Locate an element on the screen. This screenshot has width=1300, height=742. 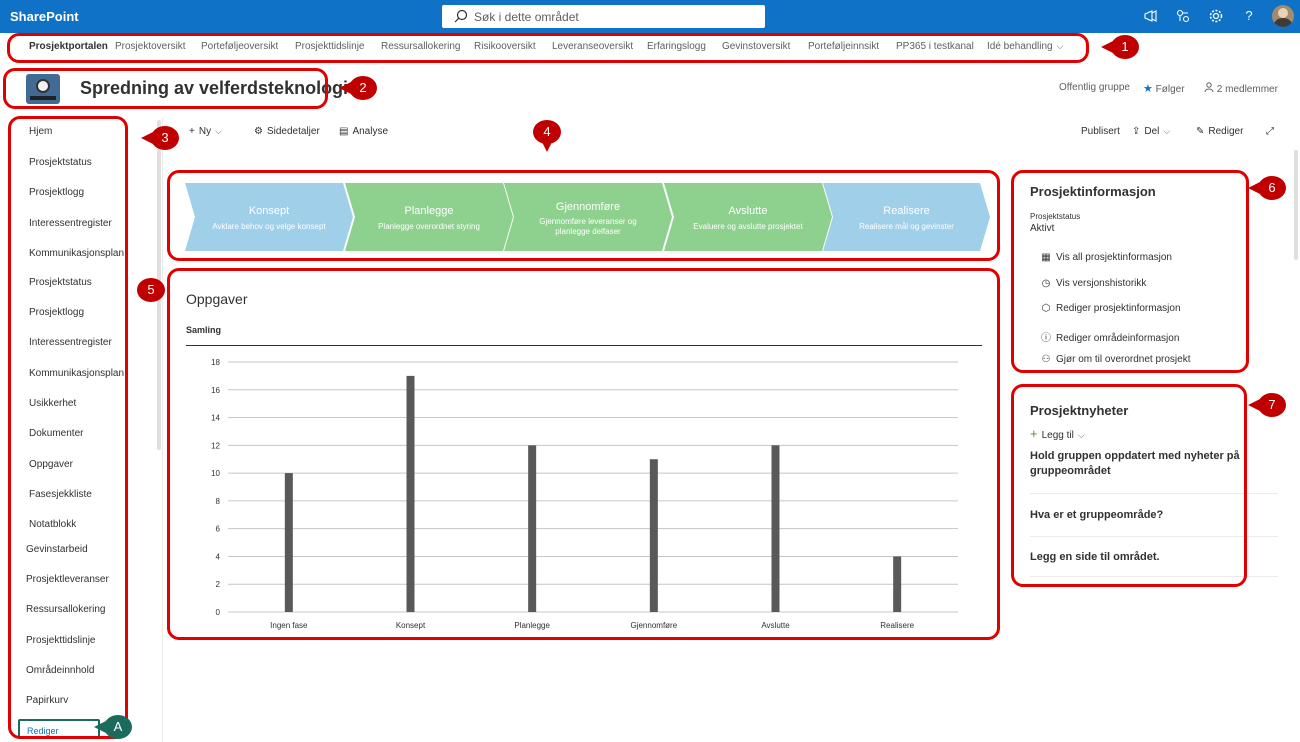
nav-item-gevinstarbeid: Gevinstarbeid is located at coordinates (57, 549).